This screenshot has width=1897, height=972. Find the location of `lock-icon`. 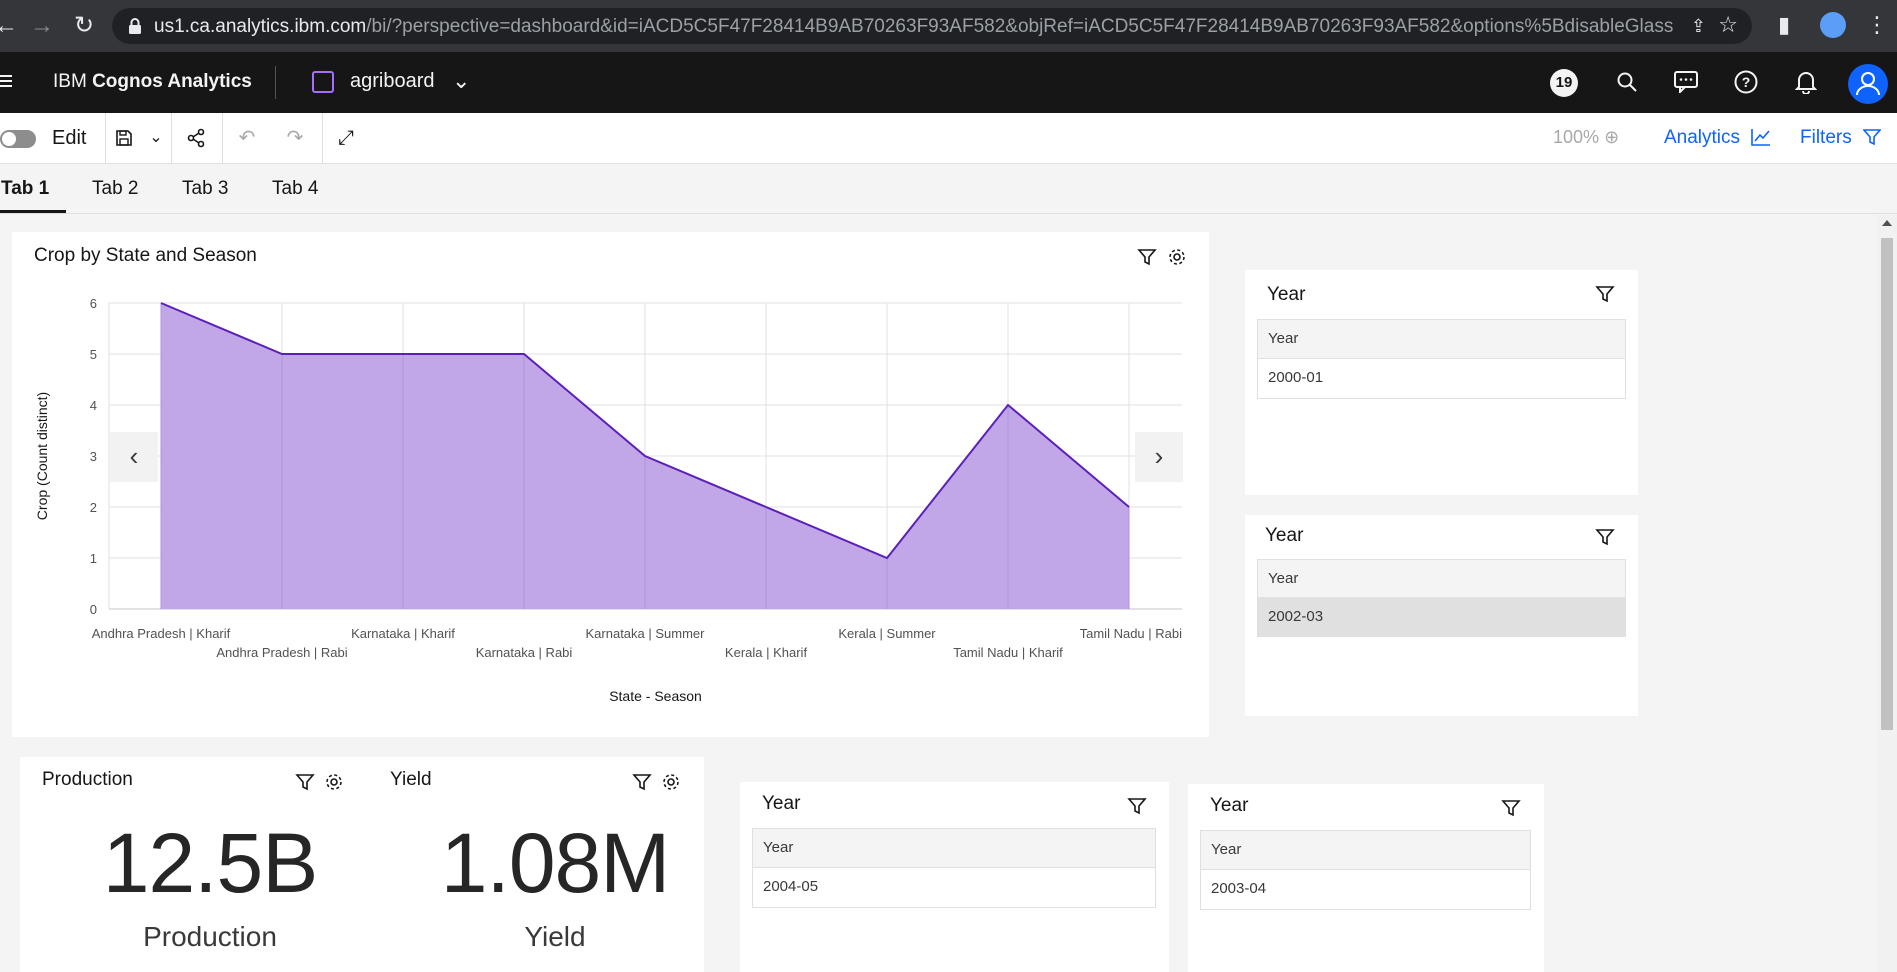

lock-icon is located at coordinates (135, 26).